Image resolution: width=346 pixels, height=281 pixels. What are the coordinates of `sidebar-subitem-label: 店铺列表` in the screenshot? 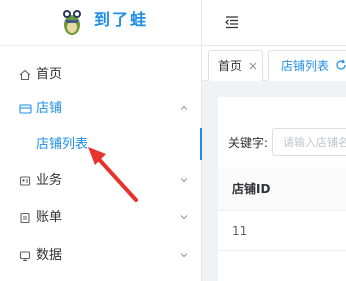 It's located at (62, 144).